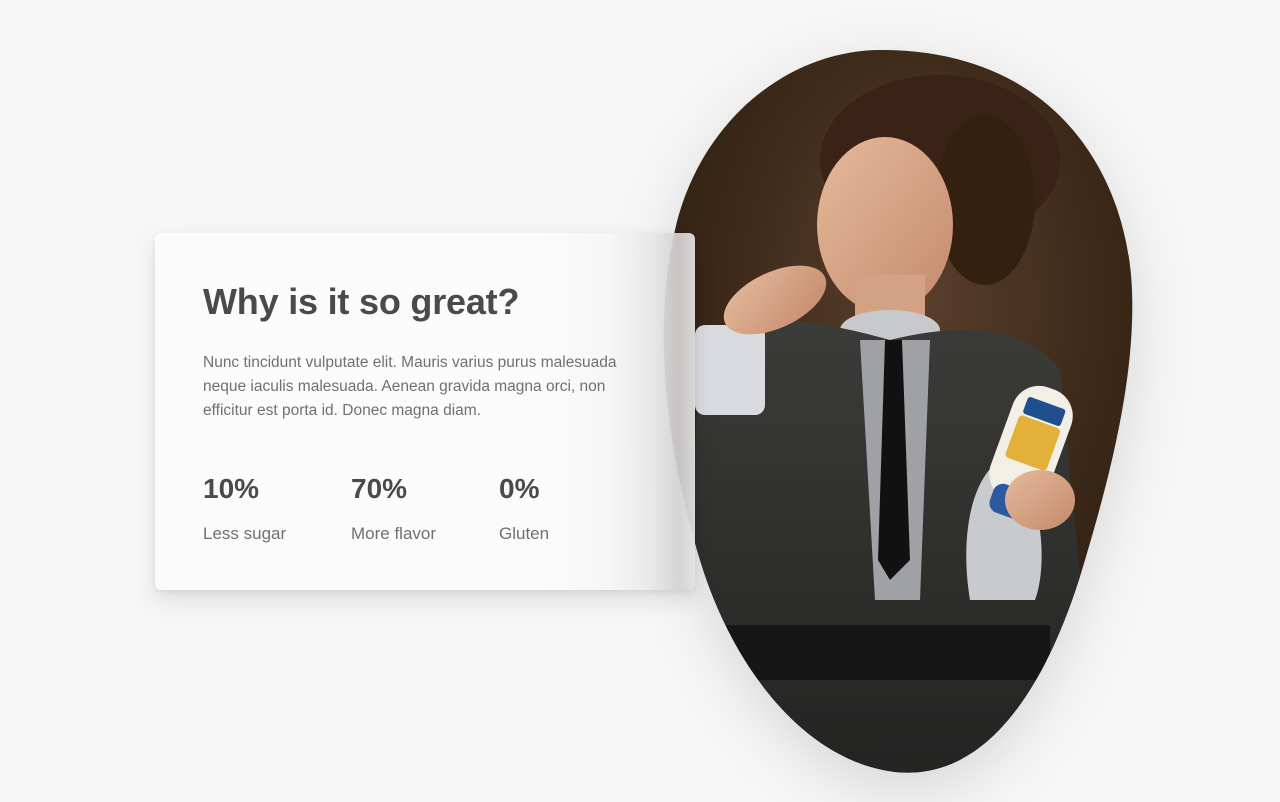 This screenshot has width=1280, height=802. What do you see at coordinates (277, 509) in the screenshot?
I see `stat-less-sugar: 10% Less sugar` at bounding box center [277, 509].